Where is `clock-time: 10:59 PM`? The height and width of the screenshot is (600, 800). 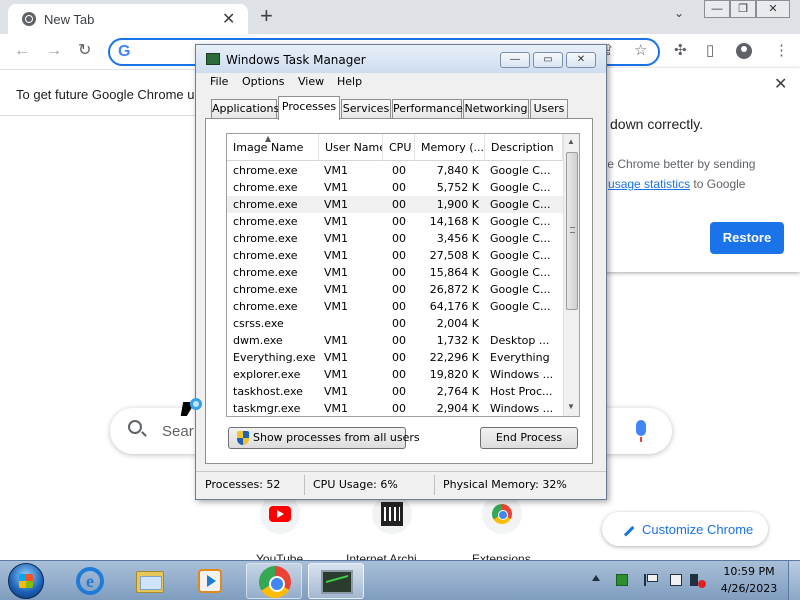 clock-time: 10:59 PM is located at coordinates (749, 571).